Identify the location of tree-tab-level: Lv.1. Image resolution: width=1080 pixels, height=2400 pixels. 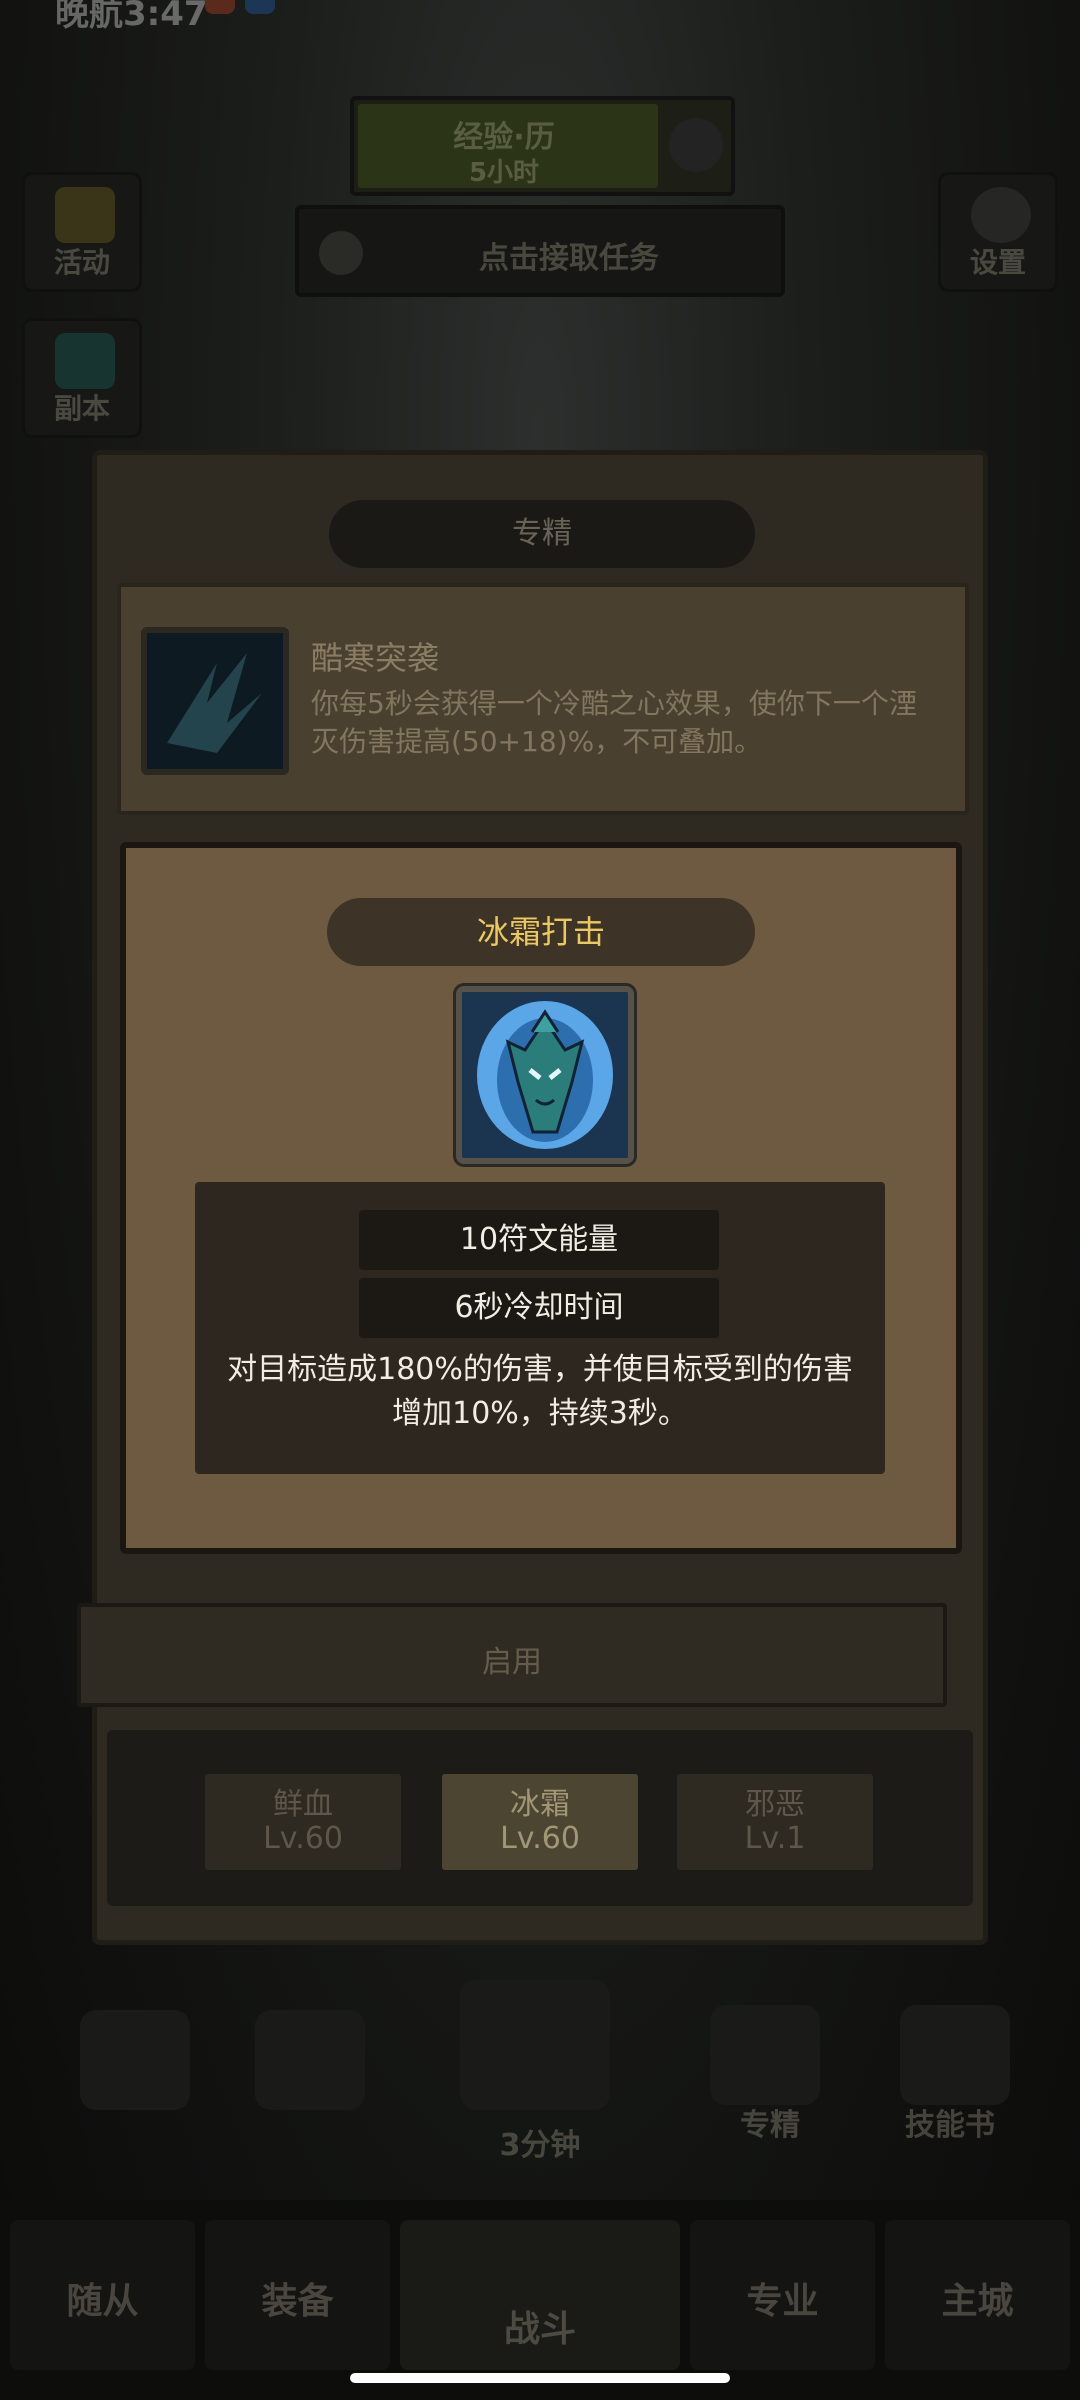
(775, 1838).